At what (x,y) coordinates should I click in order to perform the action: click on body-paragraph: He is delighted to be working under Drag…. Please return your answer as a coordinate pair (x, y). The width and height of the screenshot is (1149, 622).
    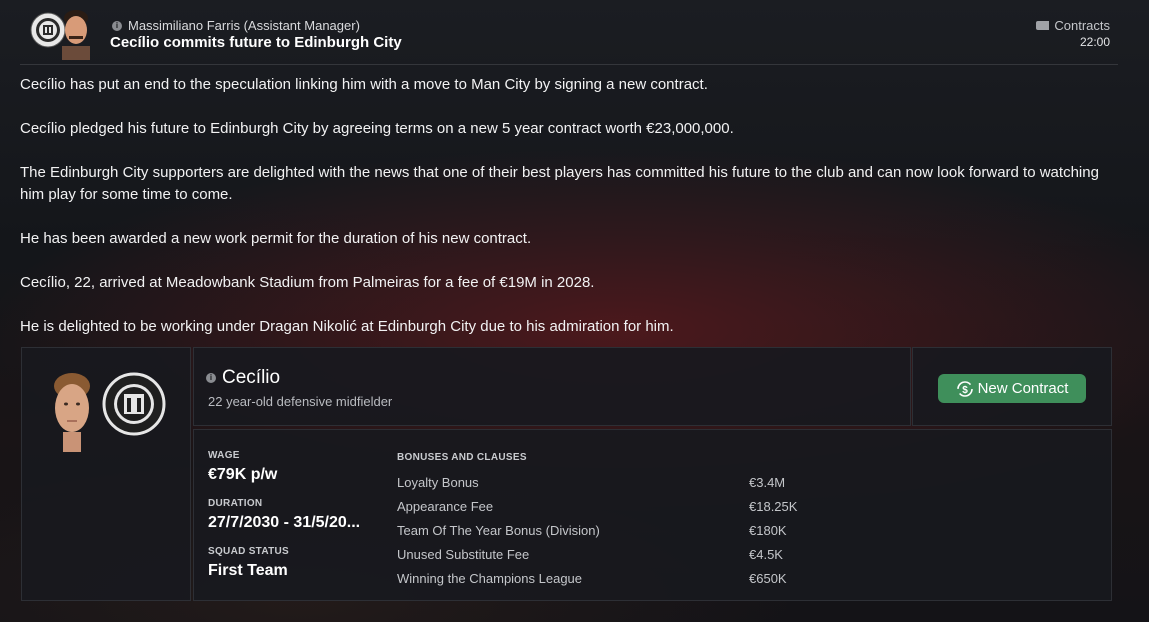
    Looking at the image, I should click on (347, 326).